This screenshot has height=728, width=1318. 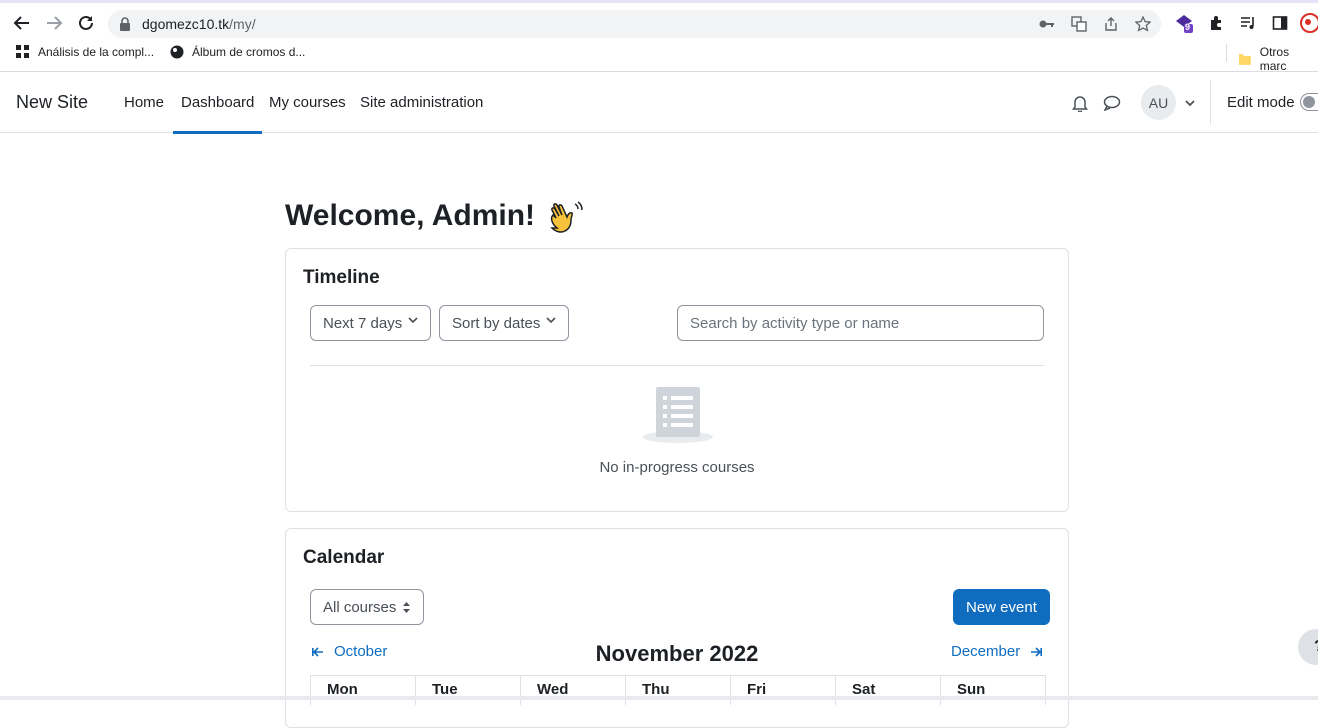 I want to click on navbar-divider, so click(x=1210, y=102).